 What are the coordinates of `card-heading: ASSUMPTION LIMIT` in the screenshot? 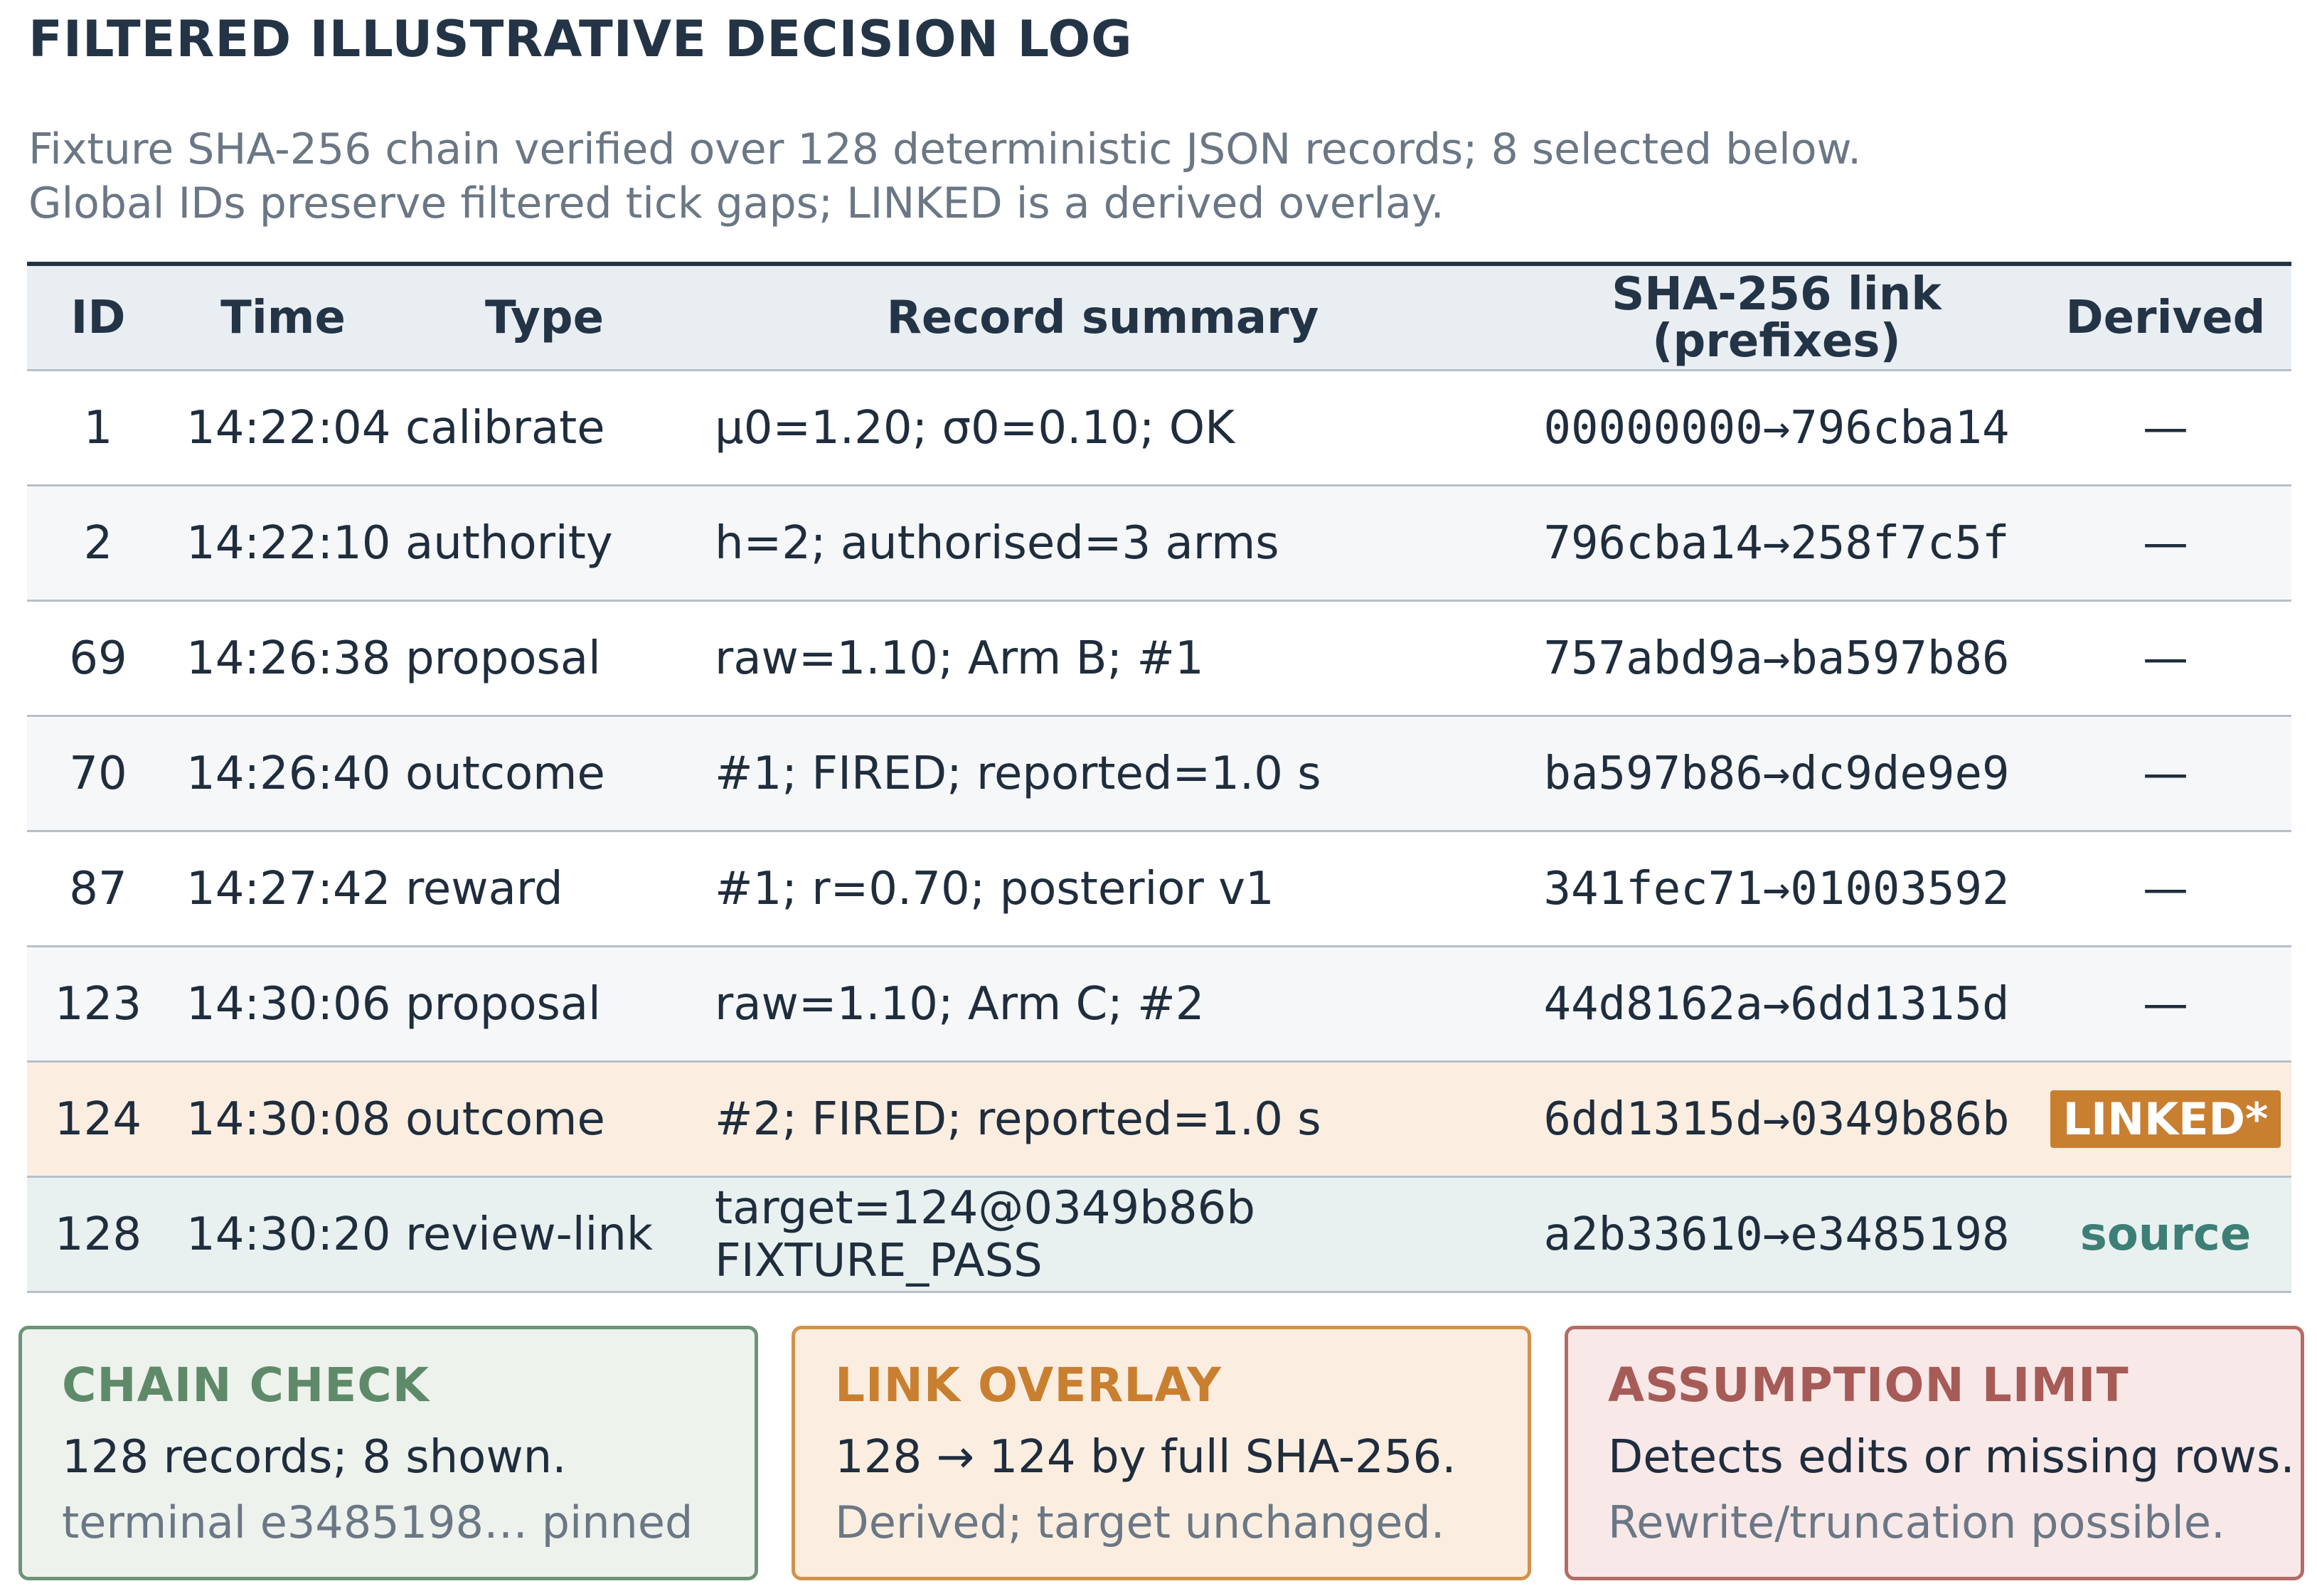 It's located at (1869, 1385).